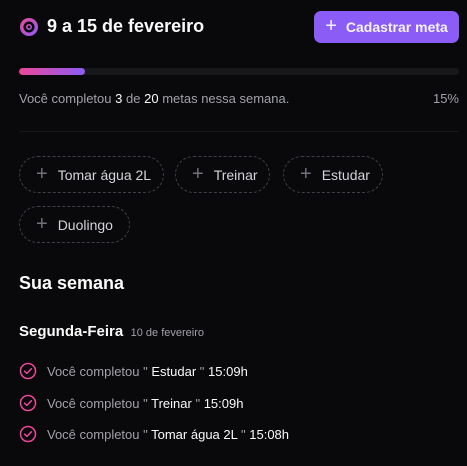 The image size is (467, 466). What do you see at coordinates (269, 434) in the screenshot?
I see `entry-time: 15:08h` at bounding box center [269, 434].